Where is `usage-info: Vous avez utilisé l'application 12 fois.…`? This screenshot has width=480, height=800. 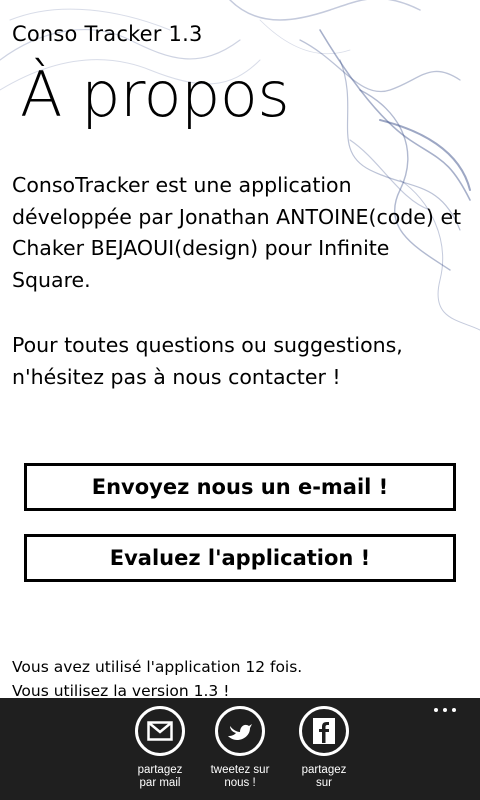 usage-info: Vous avez utilisé l'application 12 fois.… is located at coordinates (157, 679).